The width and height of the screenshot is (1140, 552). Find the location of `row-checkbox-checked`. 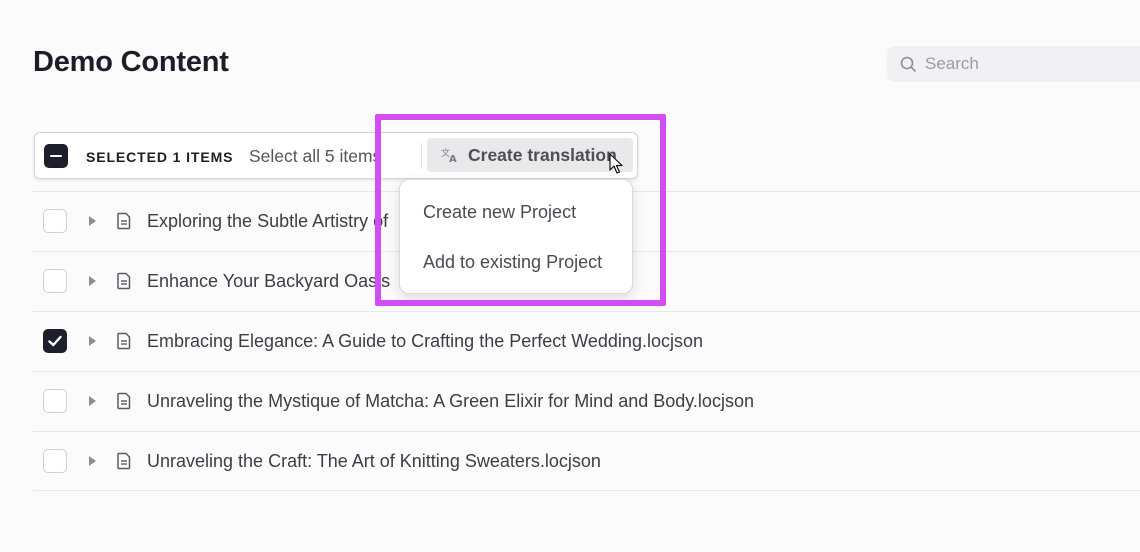

row-checkbox-checked is located at coordinates (55, 341).